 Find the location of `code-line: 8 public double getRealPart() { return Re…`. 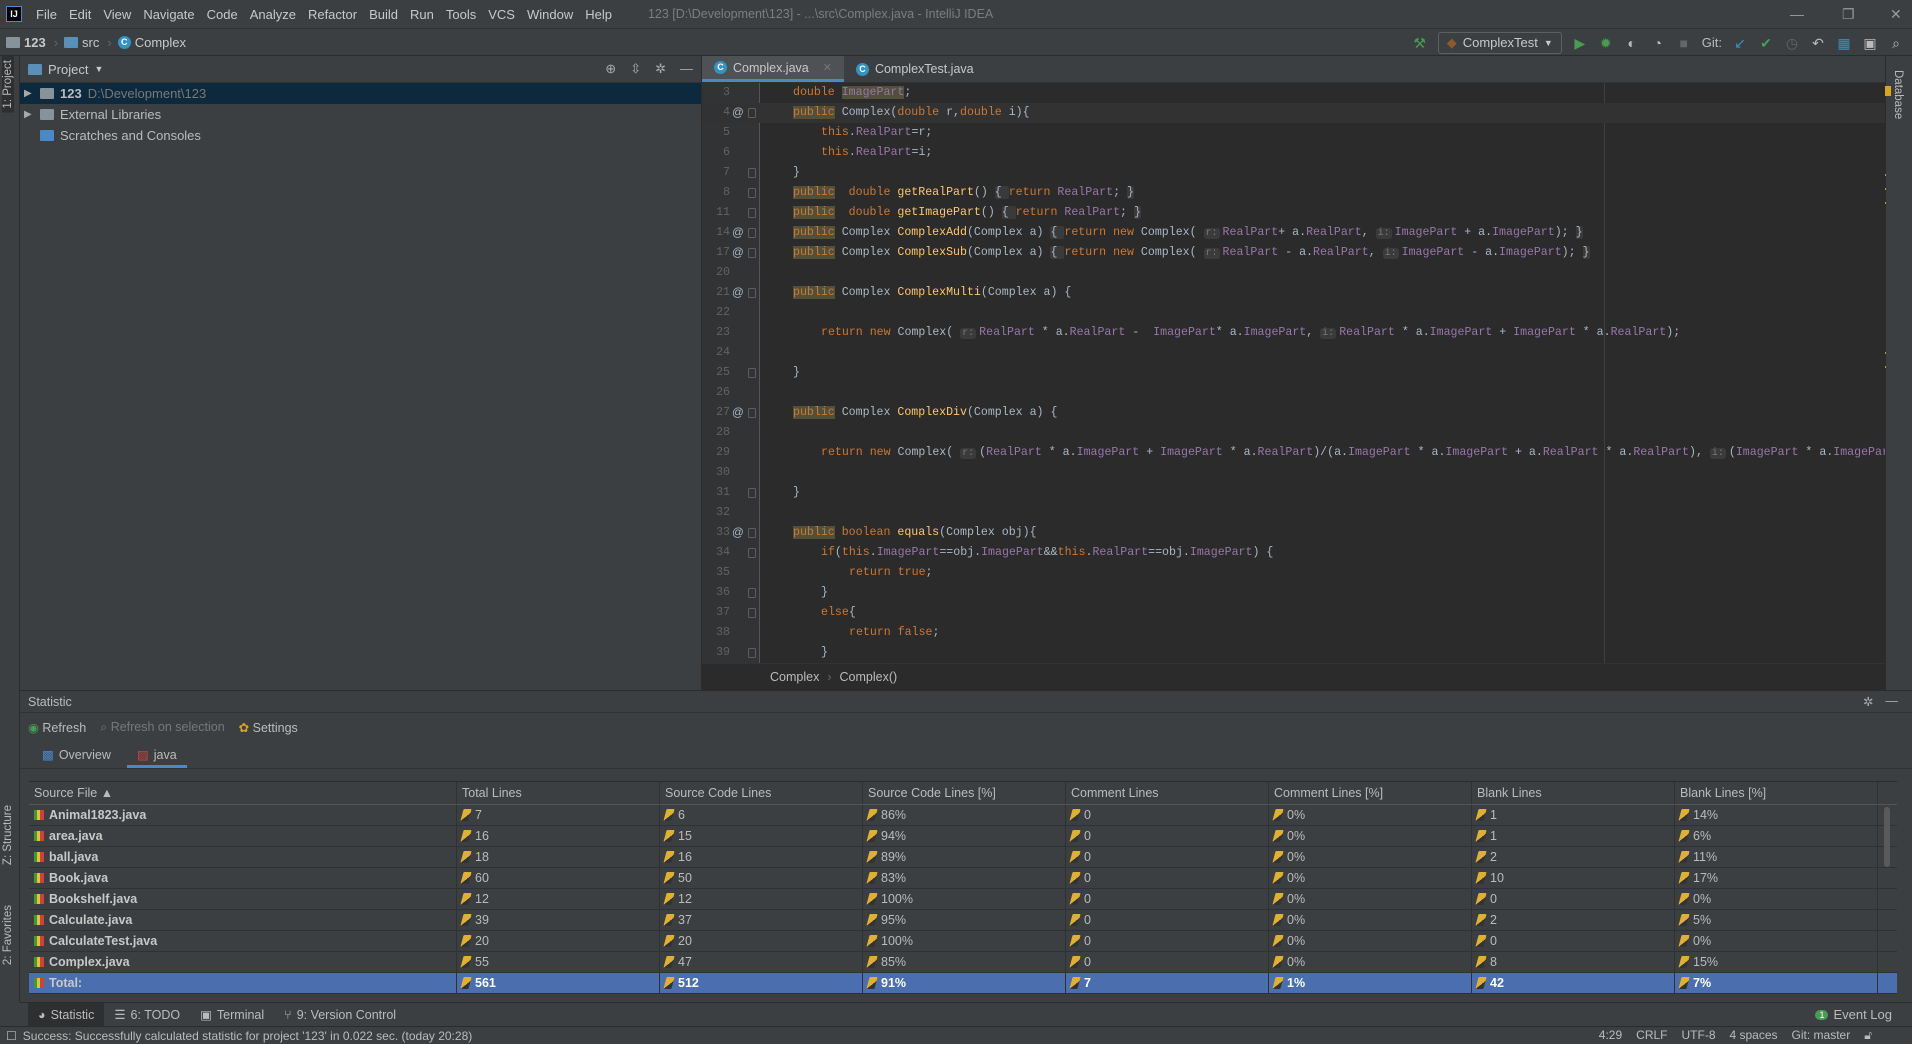

code-line: 8 public double getRealPart() { return Re… is located at coordinates (1293, 193).